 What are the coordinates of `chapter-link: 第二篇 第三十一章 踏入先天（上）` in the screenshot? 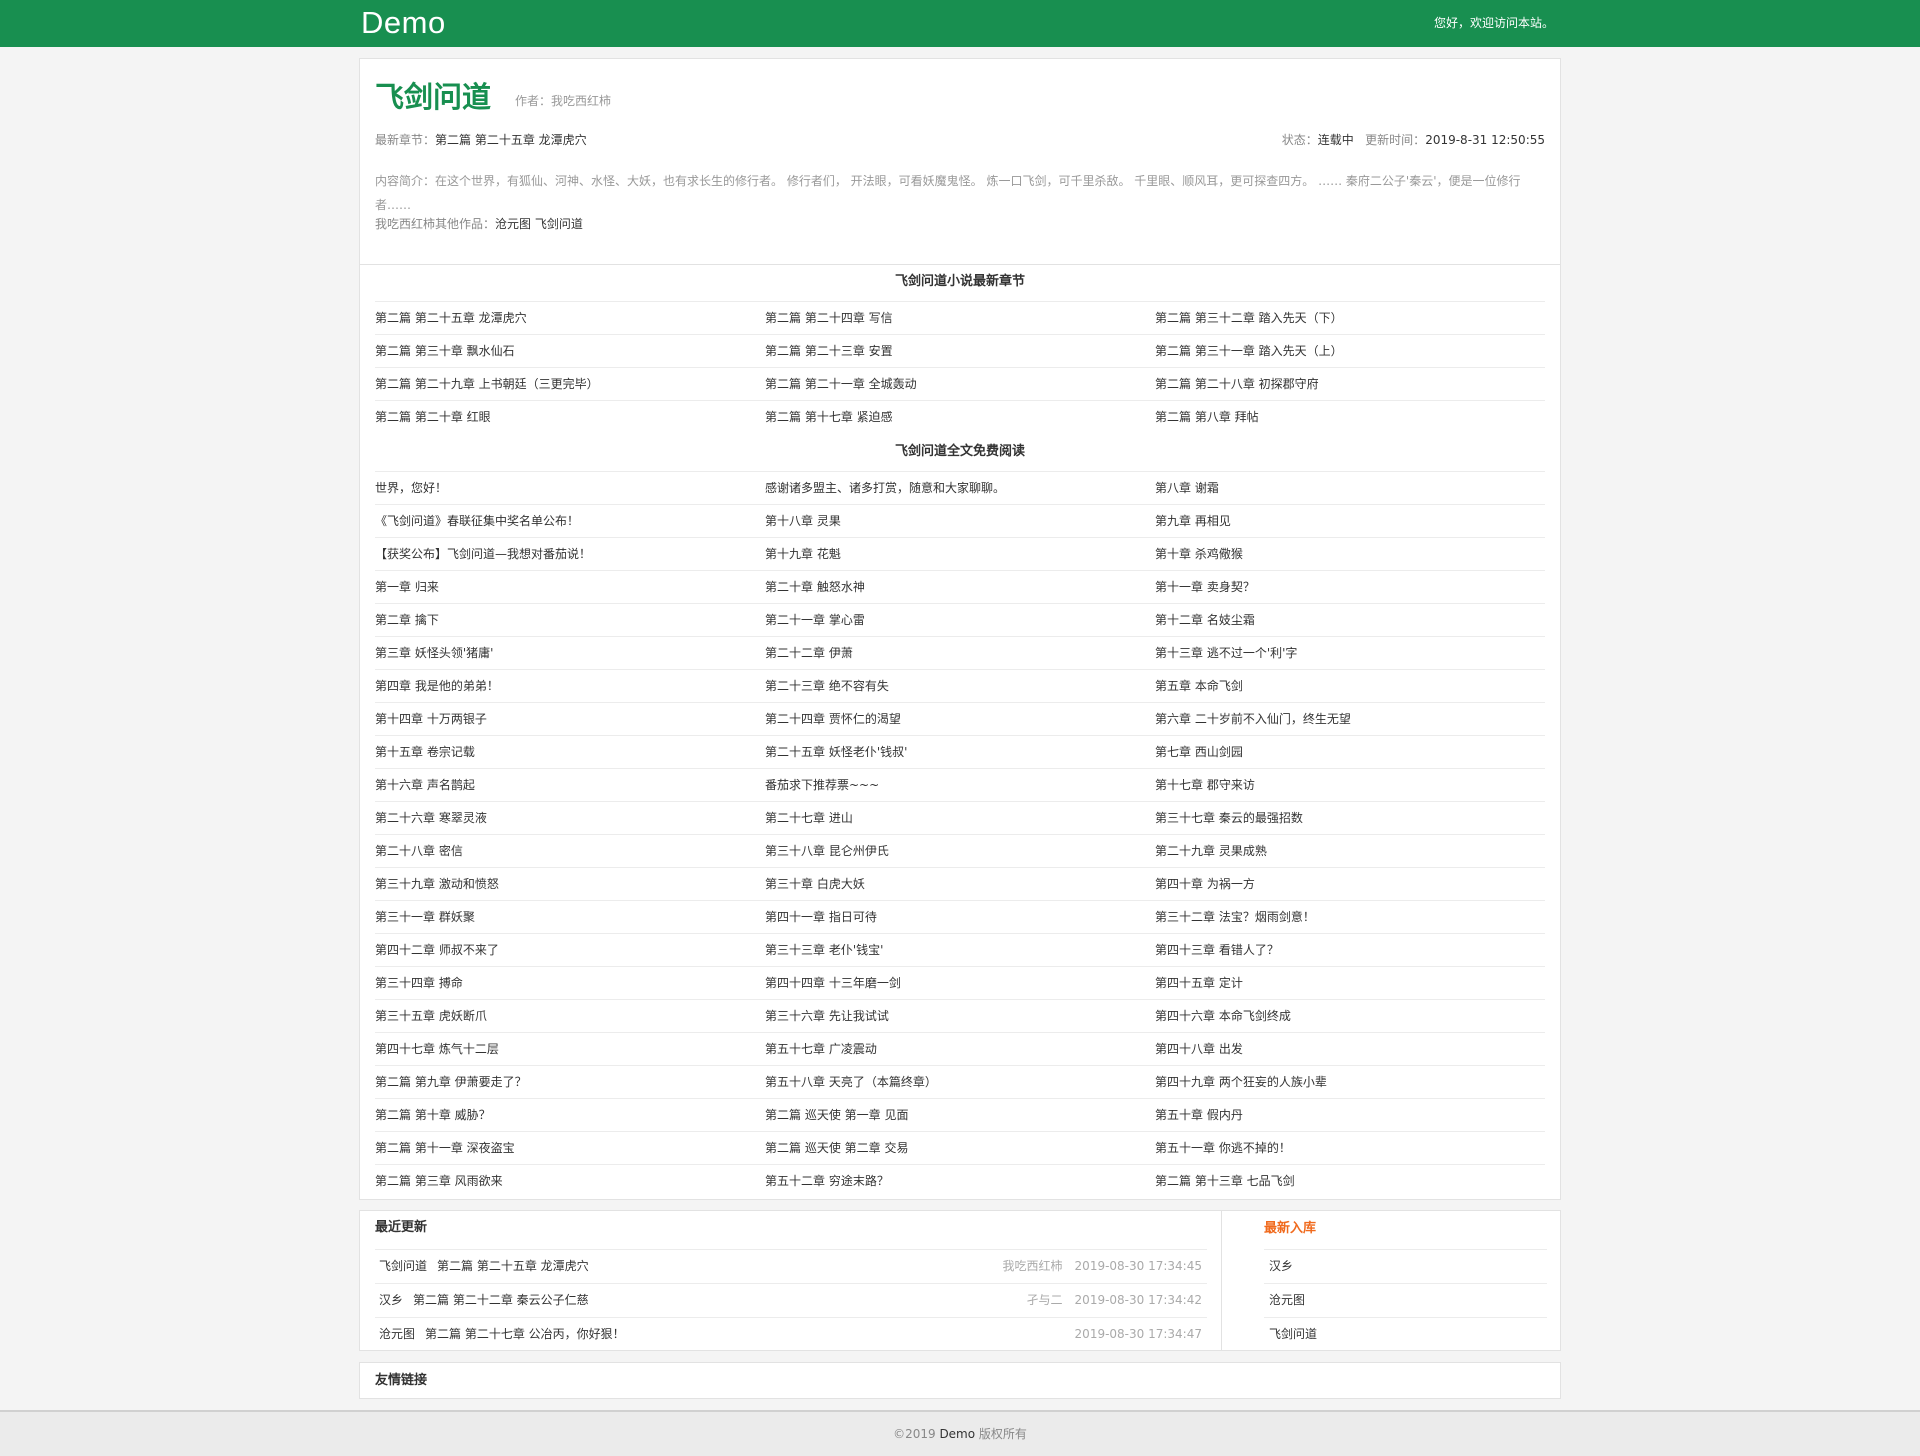 It's located at (1249, 351).